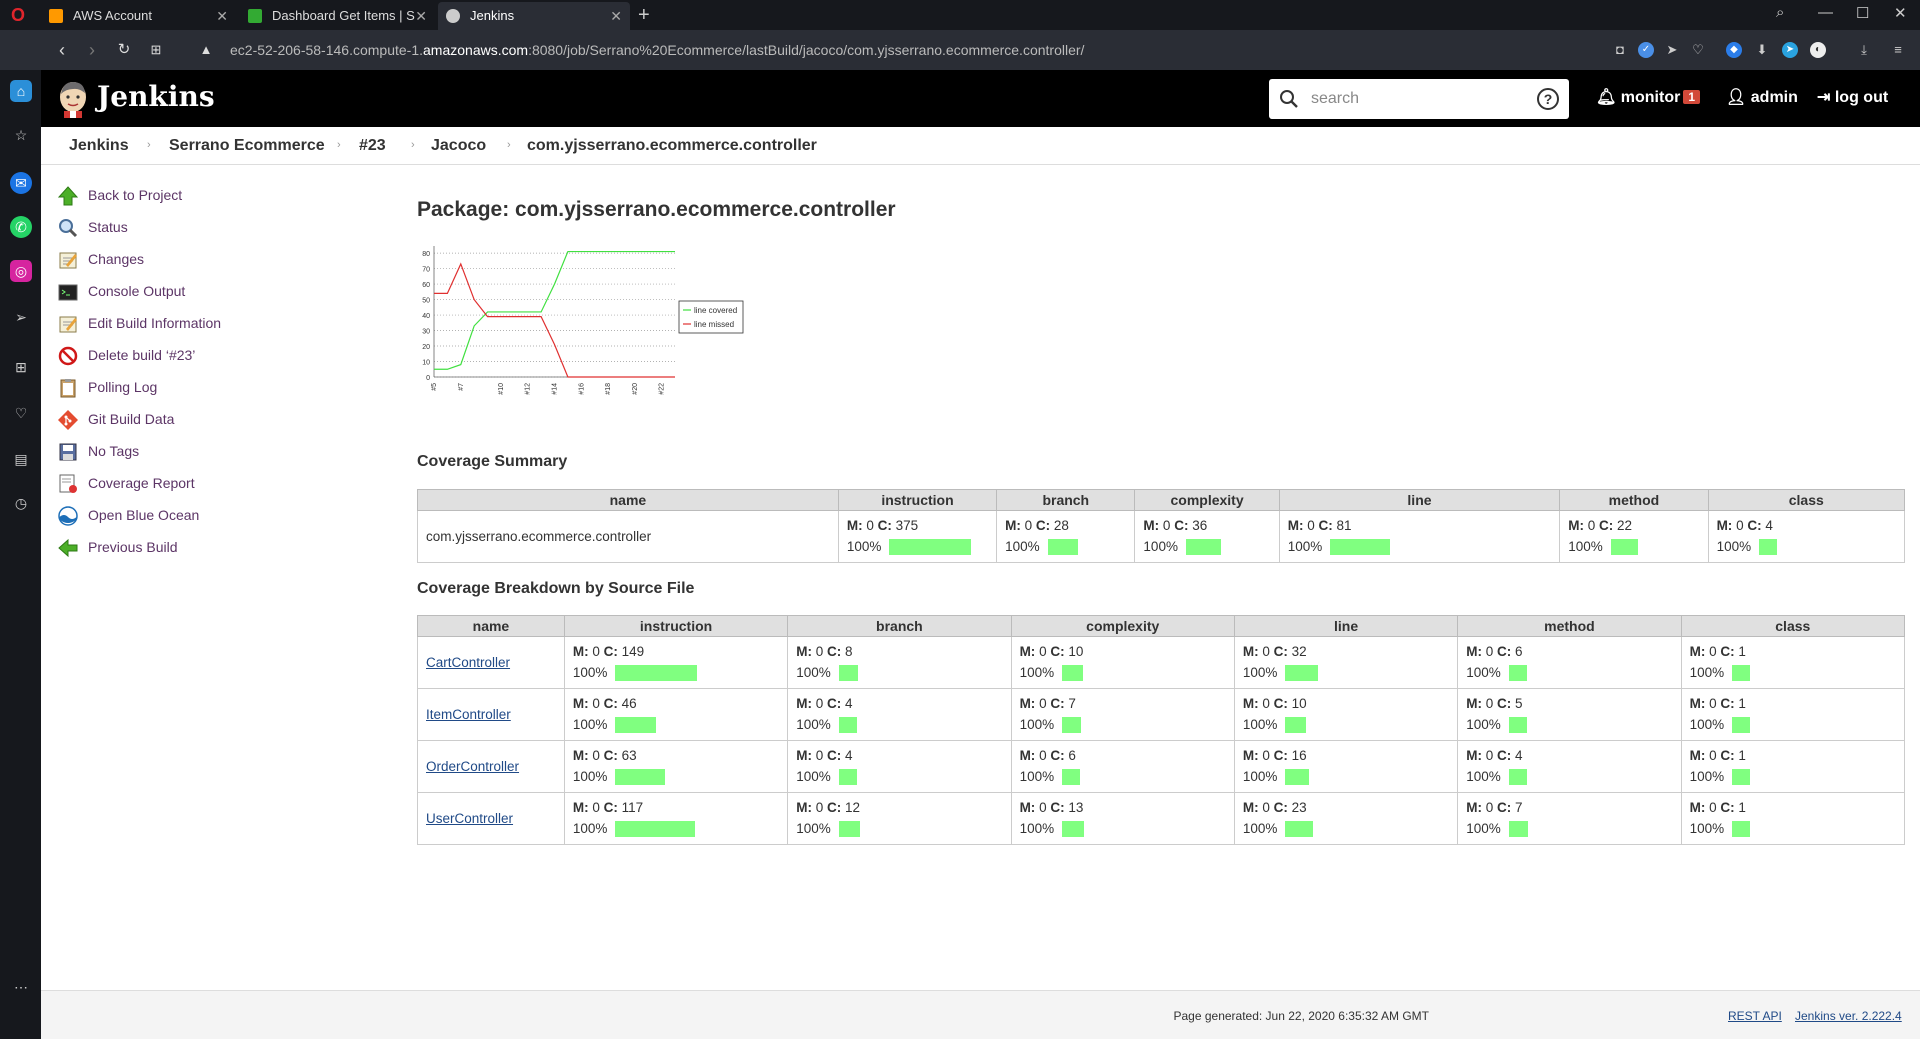  I want to click on breadcrumb-build: #23, so click(372, 146).